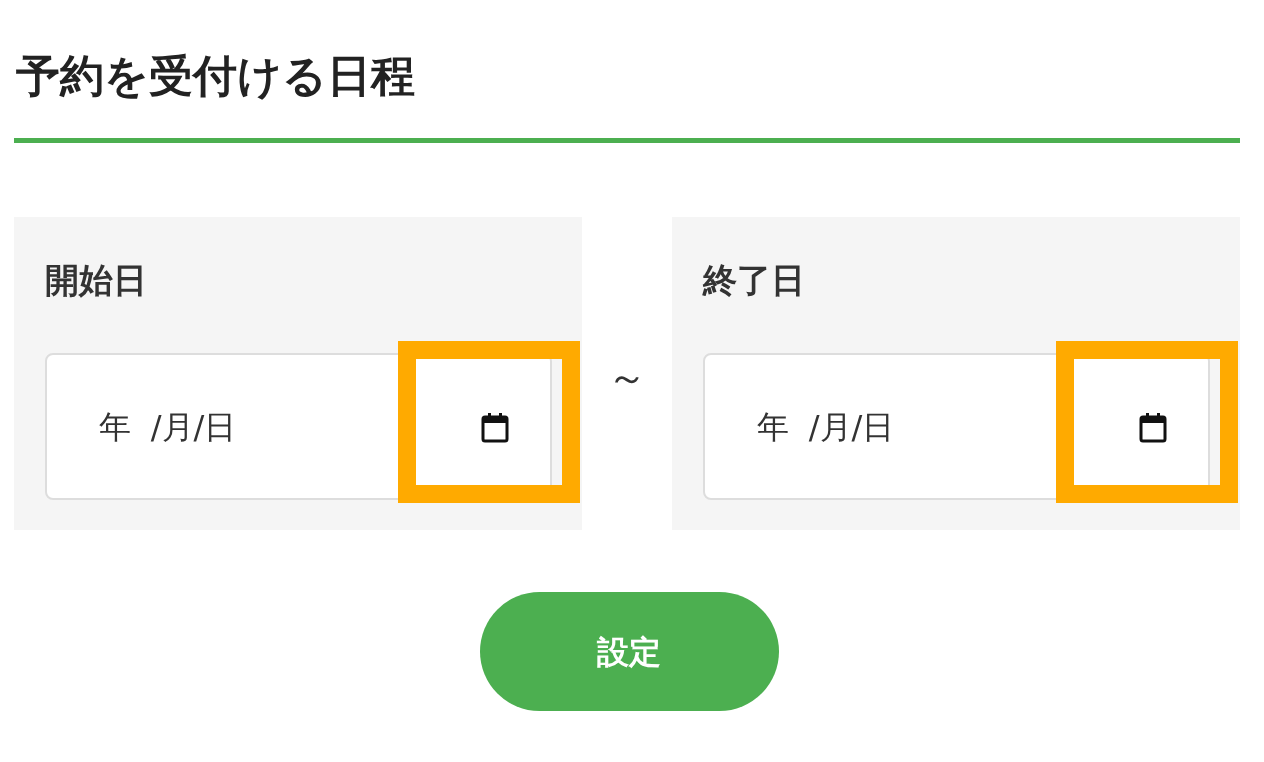 The image size is (1264, 762). What do you see at coordinates (215, 76) in the screenshot?
I see `page-title: 予約を受付ける日程` at bounding box center [215, 76].